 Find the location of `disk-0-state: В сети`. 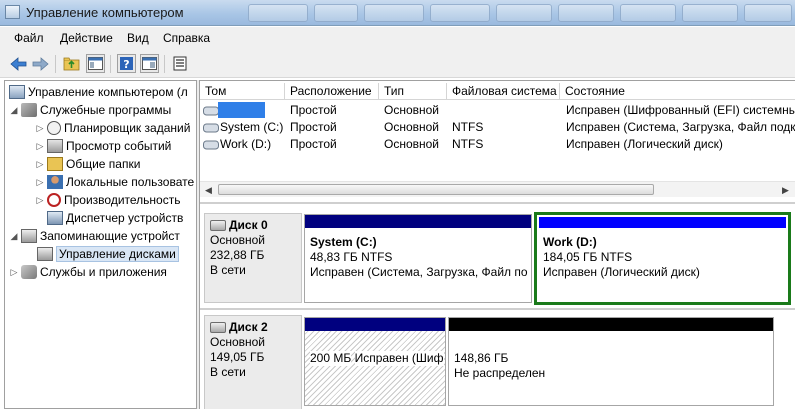

disk-0-state: В сети is located at coordinates (228, 270).